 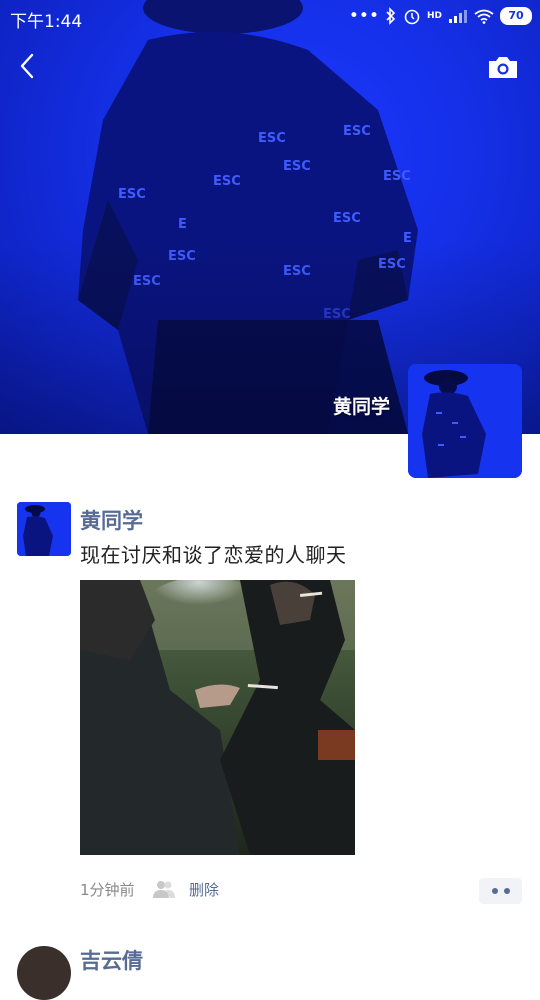 I want to click on author-avatar-image, so click(x=44, y=529).